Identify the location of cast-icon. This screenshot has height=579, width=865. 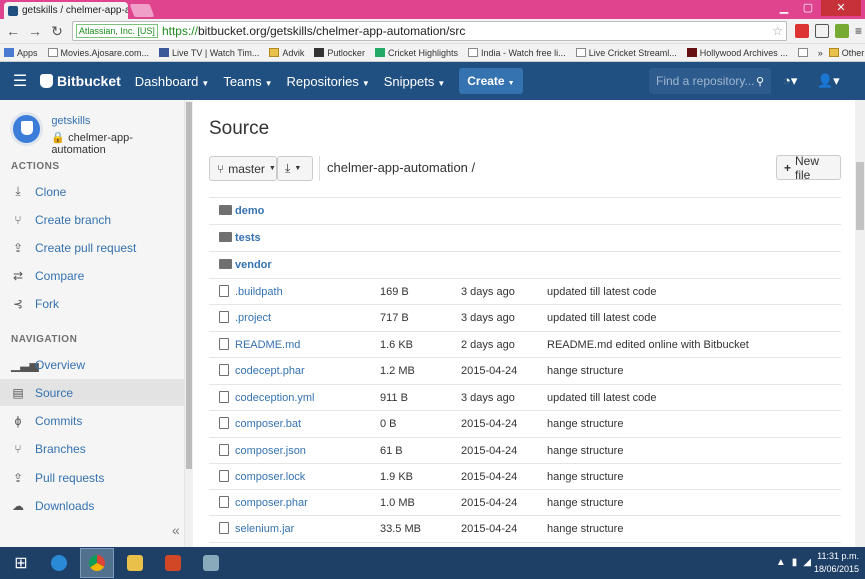
(822, 31).